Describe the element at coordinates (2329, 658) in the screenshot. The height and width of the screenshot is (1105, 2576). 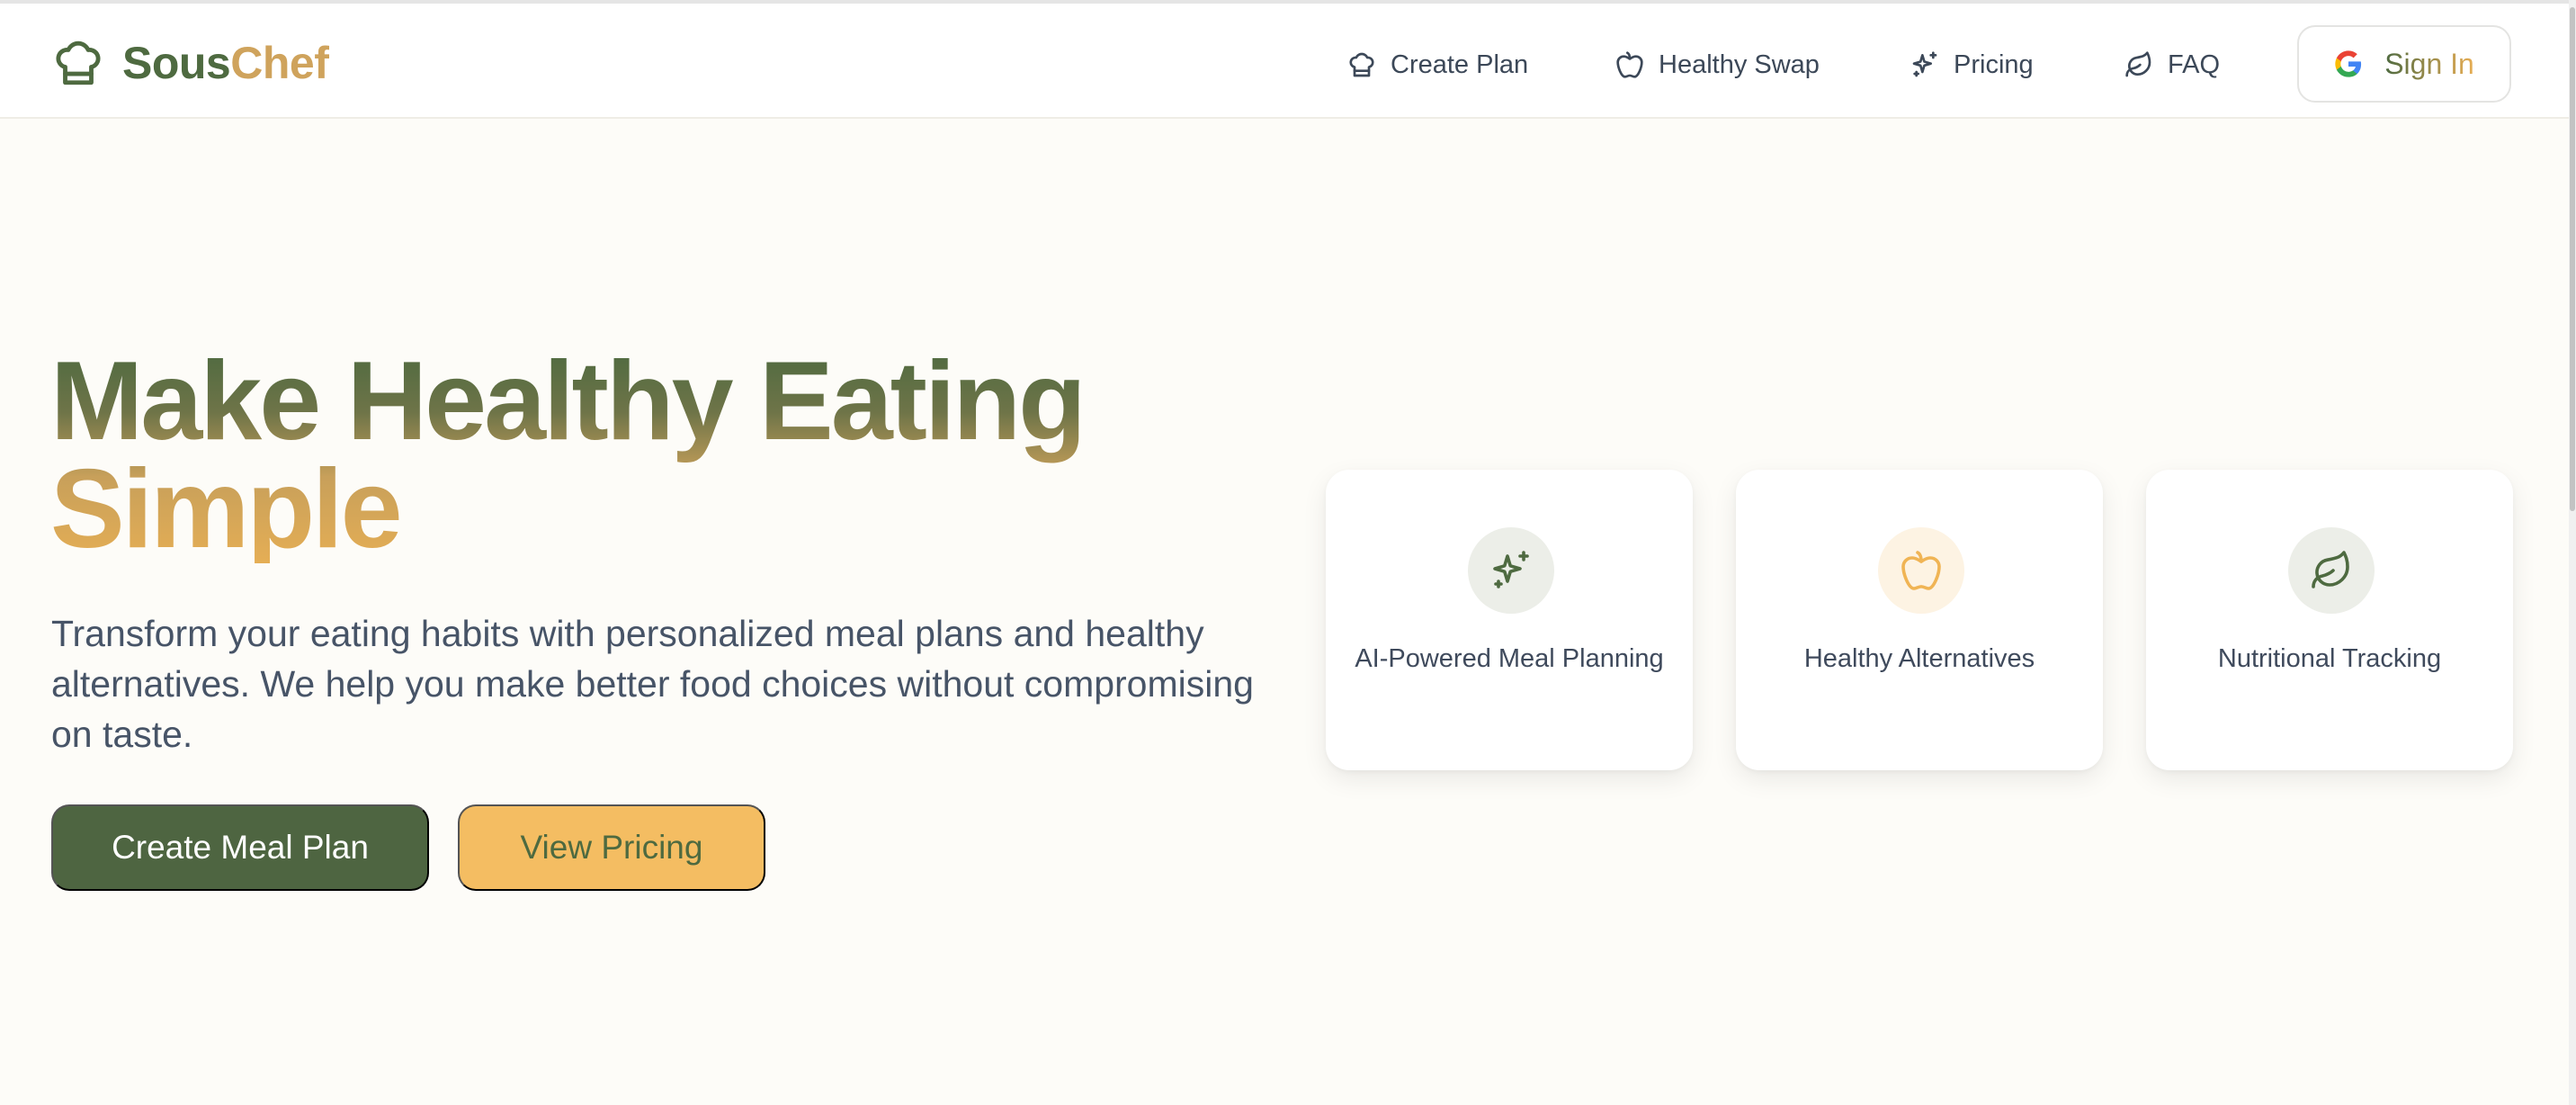
I see `feature-label: Nutritional Tracking` at that location.